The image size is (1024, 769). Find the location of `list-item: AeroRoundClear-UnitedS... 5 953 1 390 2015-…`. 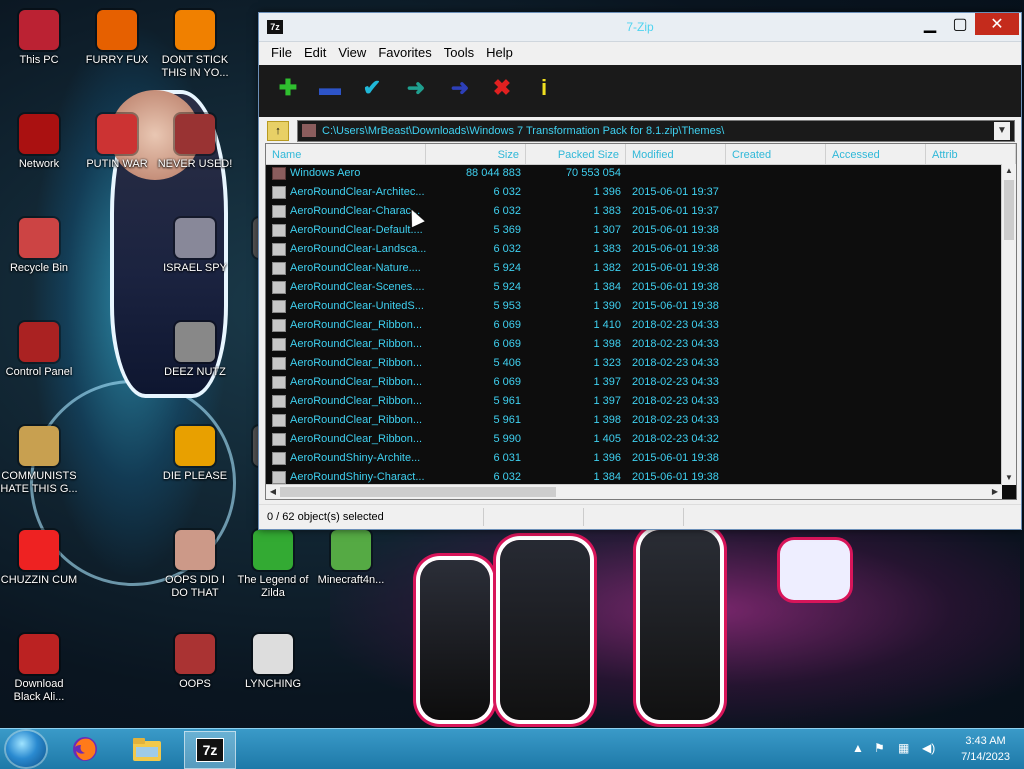

list-item: AeroRoundClear-UnitedS... 5 953 1 390 2015-… is located at coordinates (634, 306).